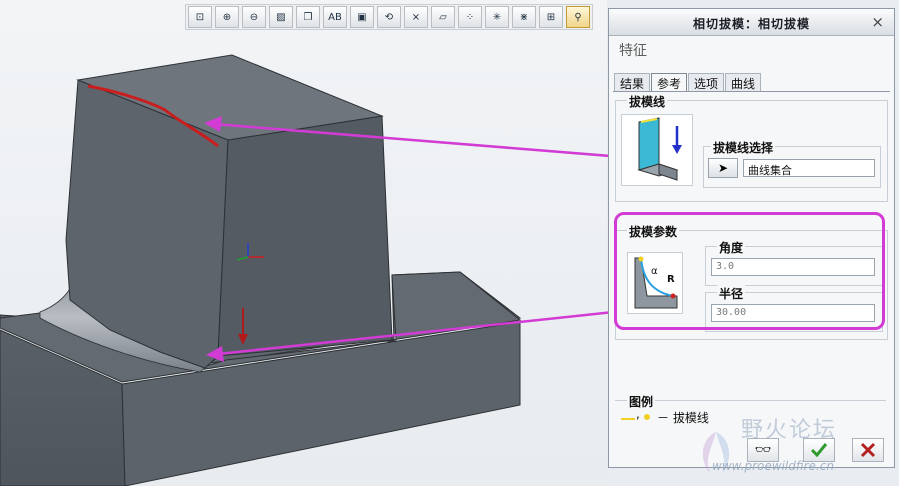  What do you see at coordinates (750, 400) in the screenshot?
I see `legend-divider` at bounding box center [750, 400].